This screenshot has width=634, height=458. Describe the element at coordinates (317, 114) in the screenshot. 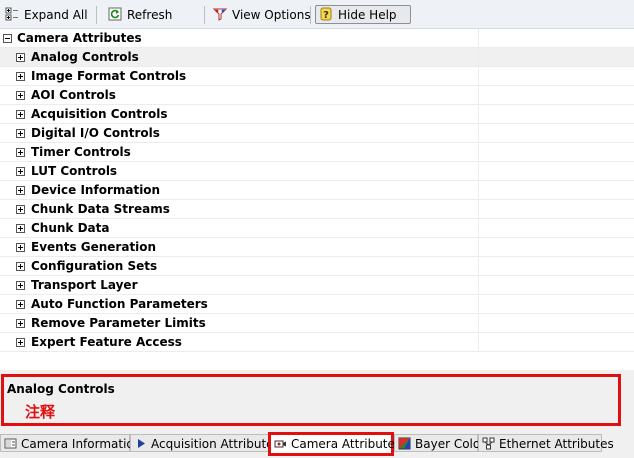

I see `tree-row: Acquisition Controls` at that location.